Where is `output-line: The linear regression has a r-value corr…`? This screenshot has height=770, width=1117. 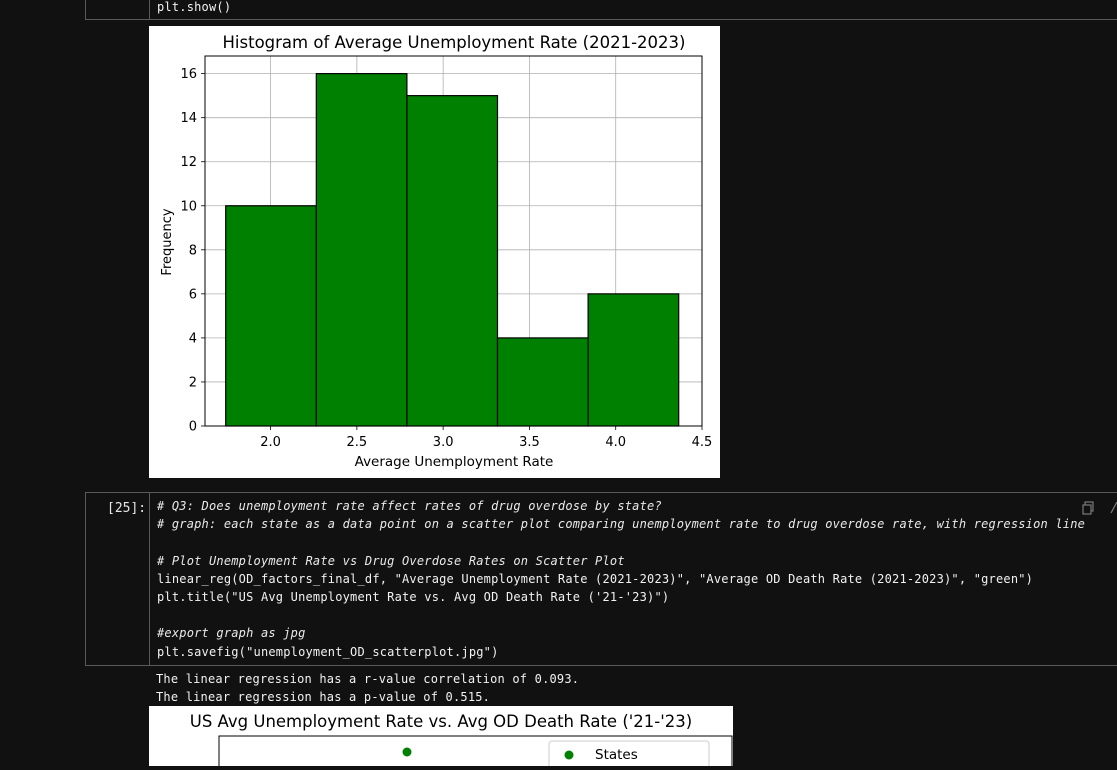
output-line: The linear regression has a r-value corr… is located at coordinates (368, 679).